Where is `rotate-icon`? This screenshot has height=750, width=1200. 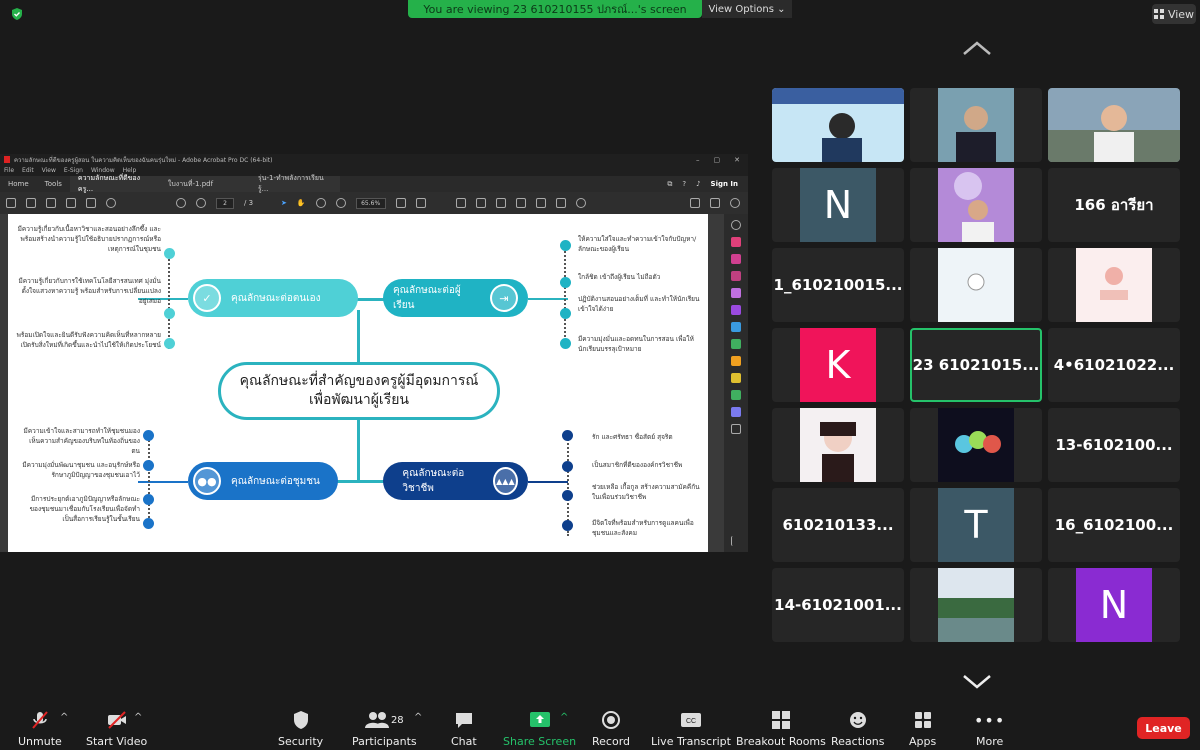 rotate-icon is located at coordinates (580, 203).